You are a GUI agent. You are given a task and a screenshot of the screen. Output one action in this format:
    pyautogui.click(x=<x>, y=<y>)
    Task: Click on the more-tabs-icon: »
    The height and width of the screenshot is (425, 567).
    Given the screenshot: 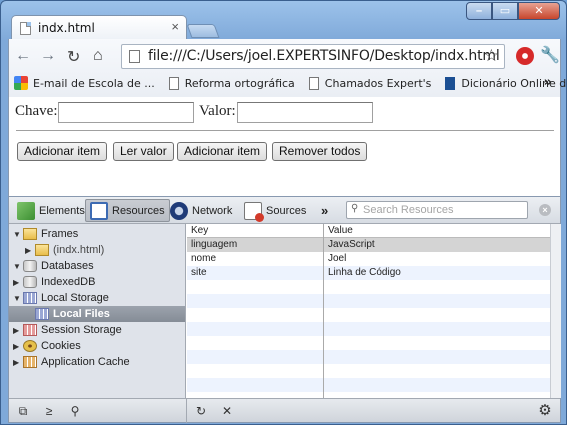 What is the action you would take?
    pyautogui.click(x=324, y=210)
    